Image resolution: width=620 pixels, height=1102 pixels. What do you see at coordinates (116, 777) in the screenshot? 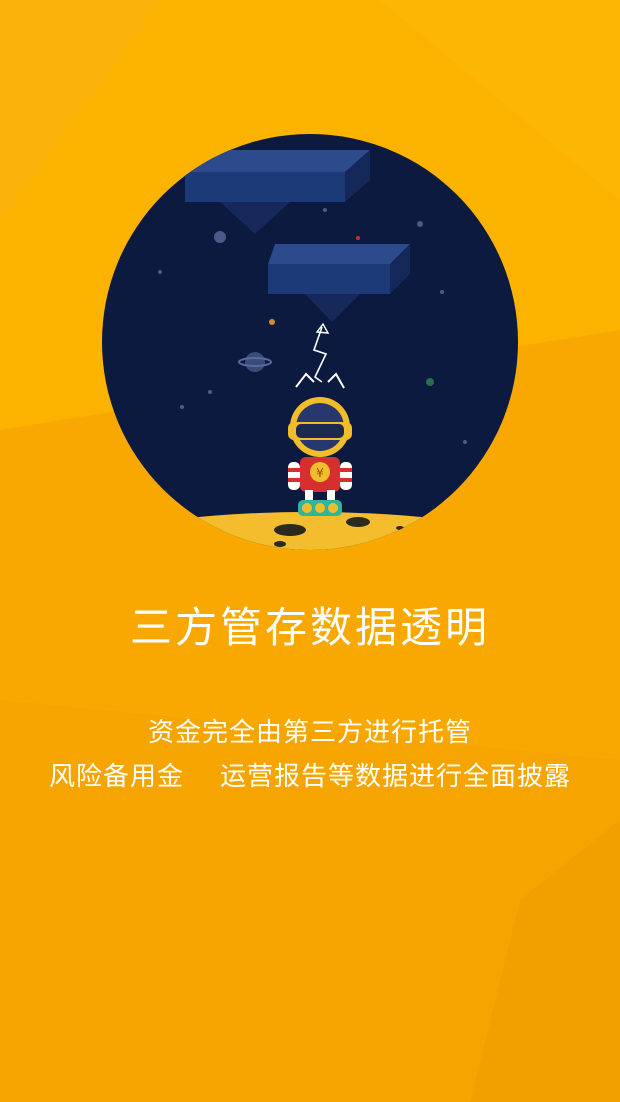
I see `description-line-2-part-1: 风险备用金` at bounding box center [116, 777].